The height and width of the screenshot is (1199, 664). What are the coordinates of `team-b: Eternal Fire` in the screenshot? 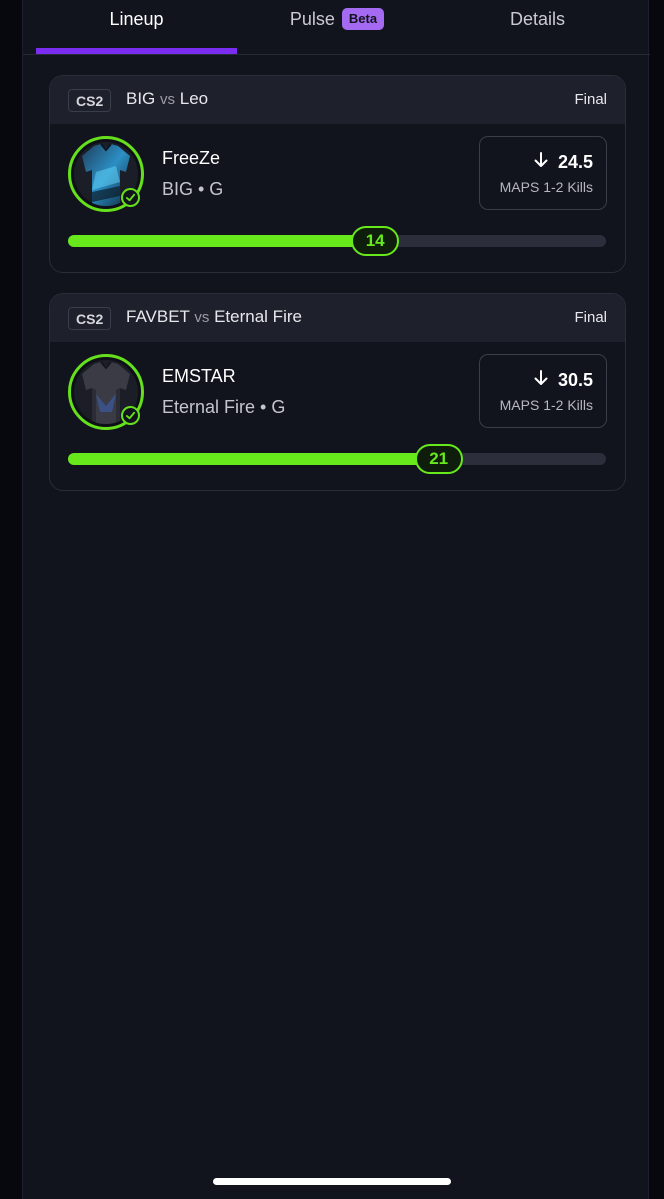 It's located at (258, 316).